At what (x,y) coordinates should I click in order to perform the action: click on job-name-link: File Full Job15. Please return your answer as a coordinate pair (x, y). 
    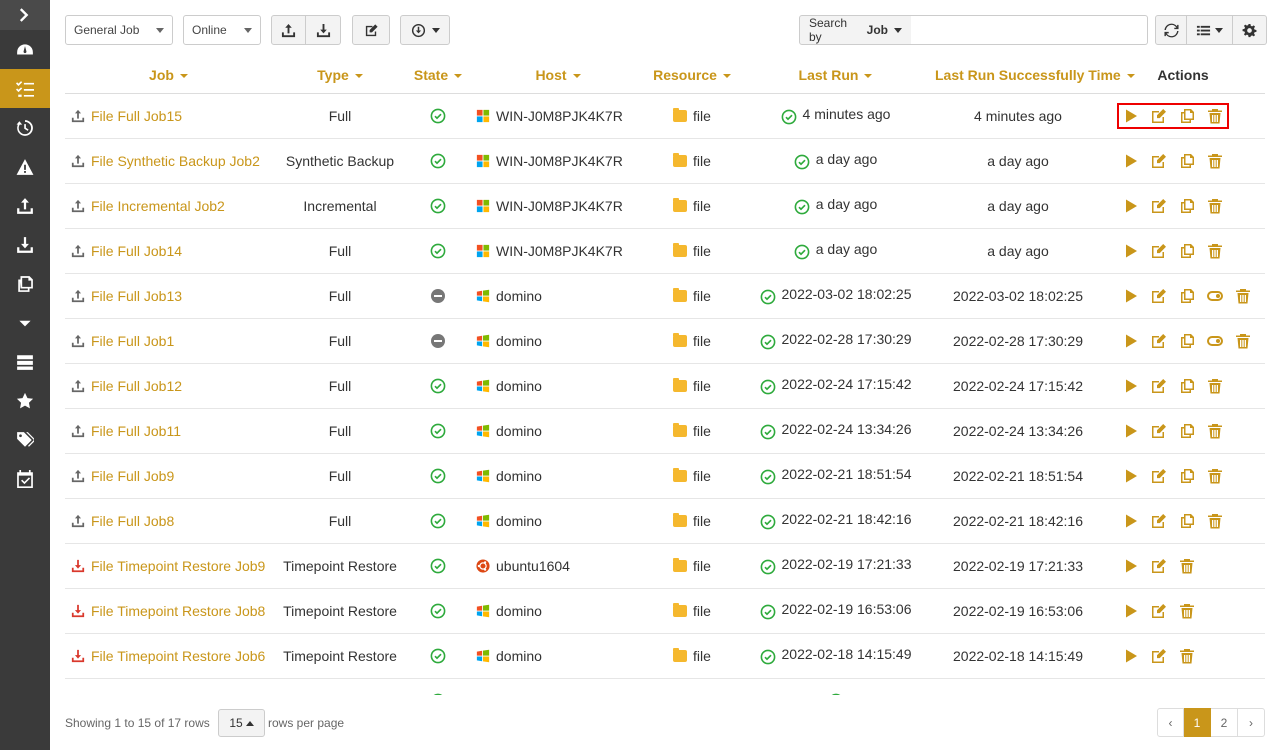
    Looking at the image, I should click on (136, 116).